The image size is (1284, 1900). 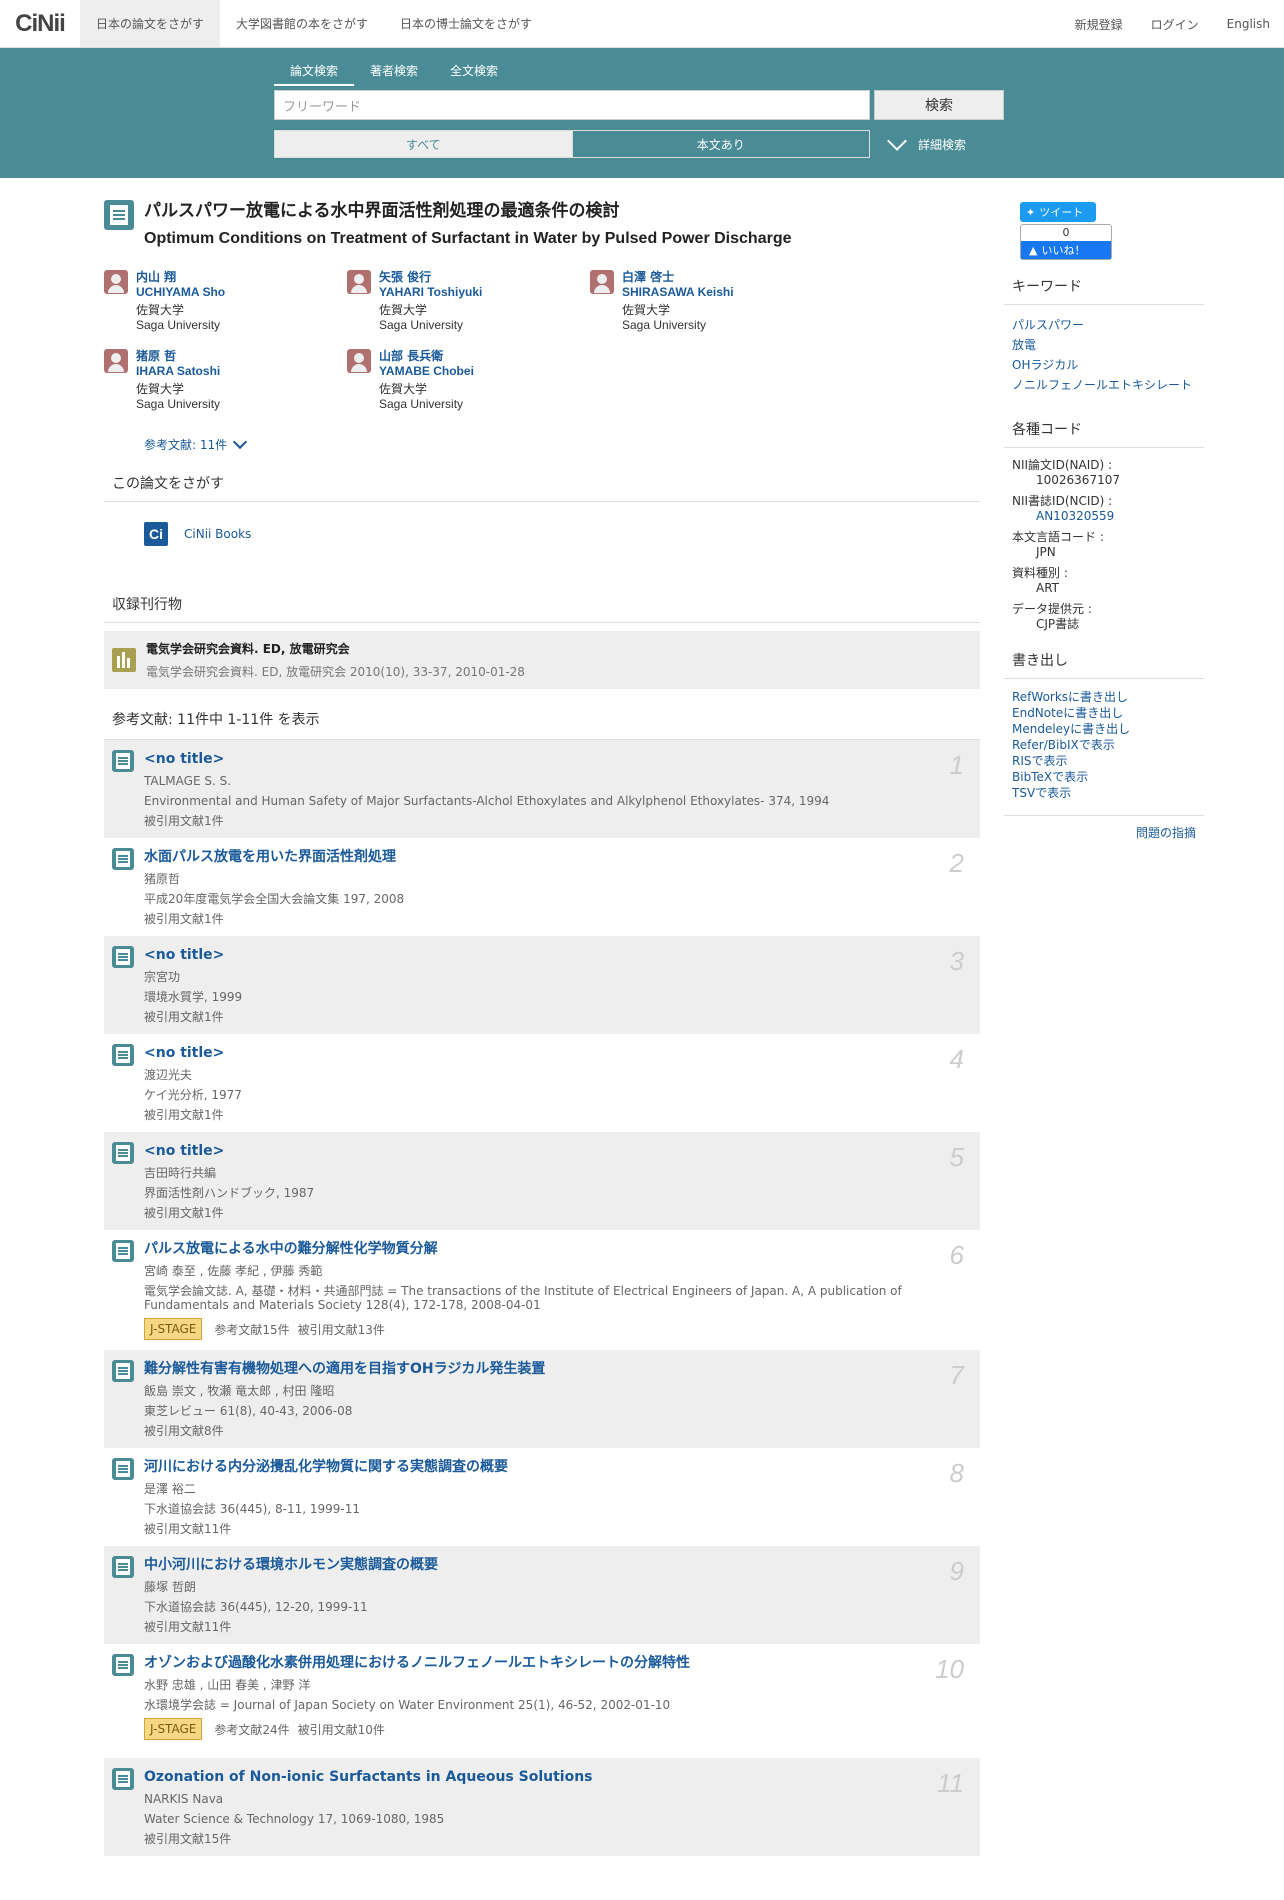 I want to click on author-name-ja: 矢張 俊行, so click(x=430, y=277).